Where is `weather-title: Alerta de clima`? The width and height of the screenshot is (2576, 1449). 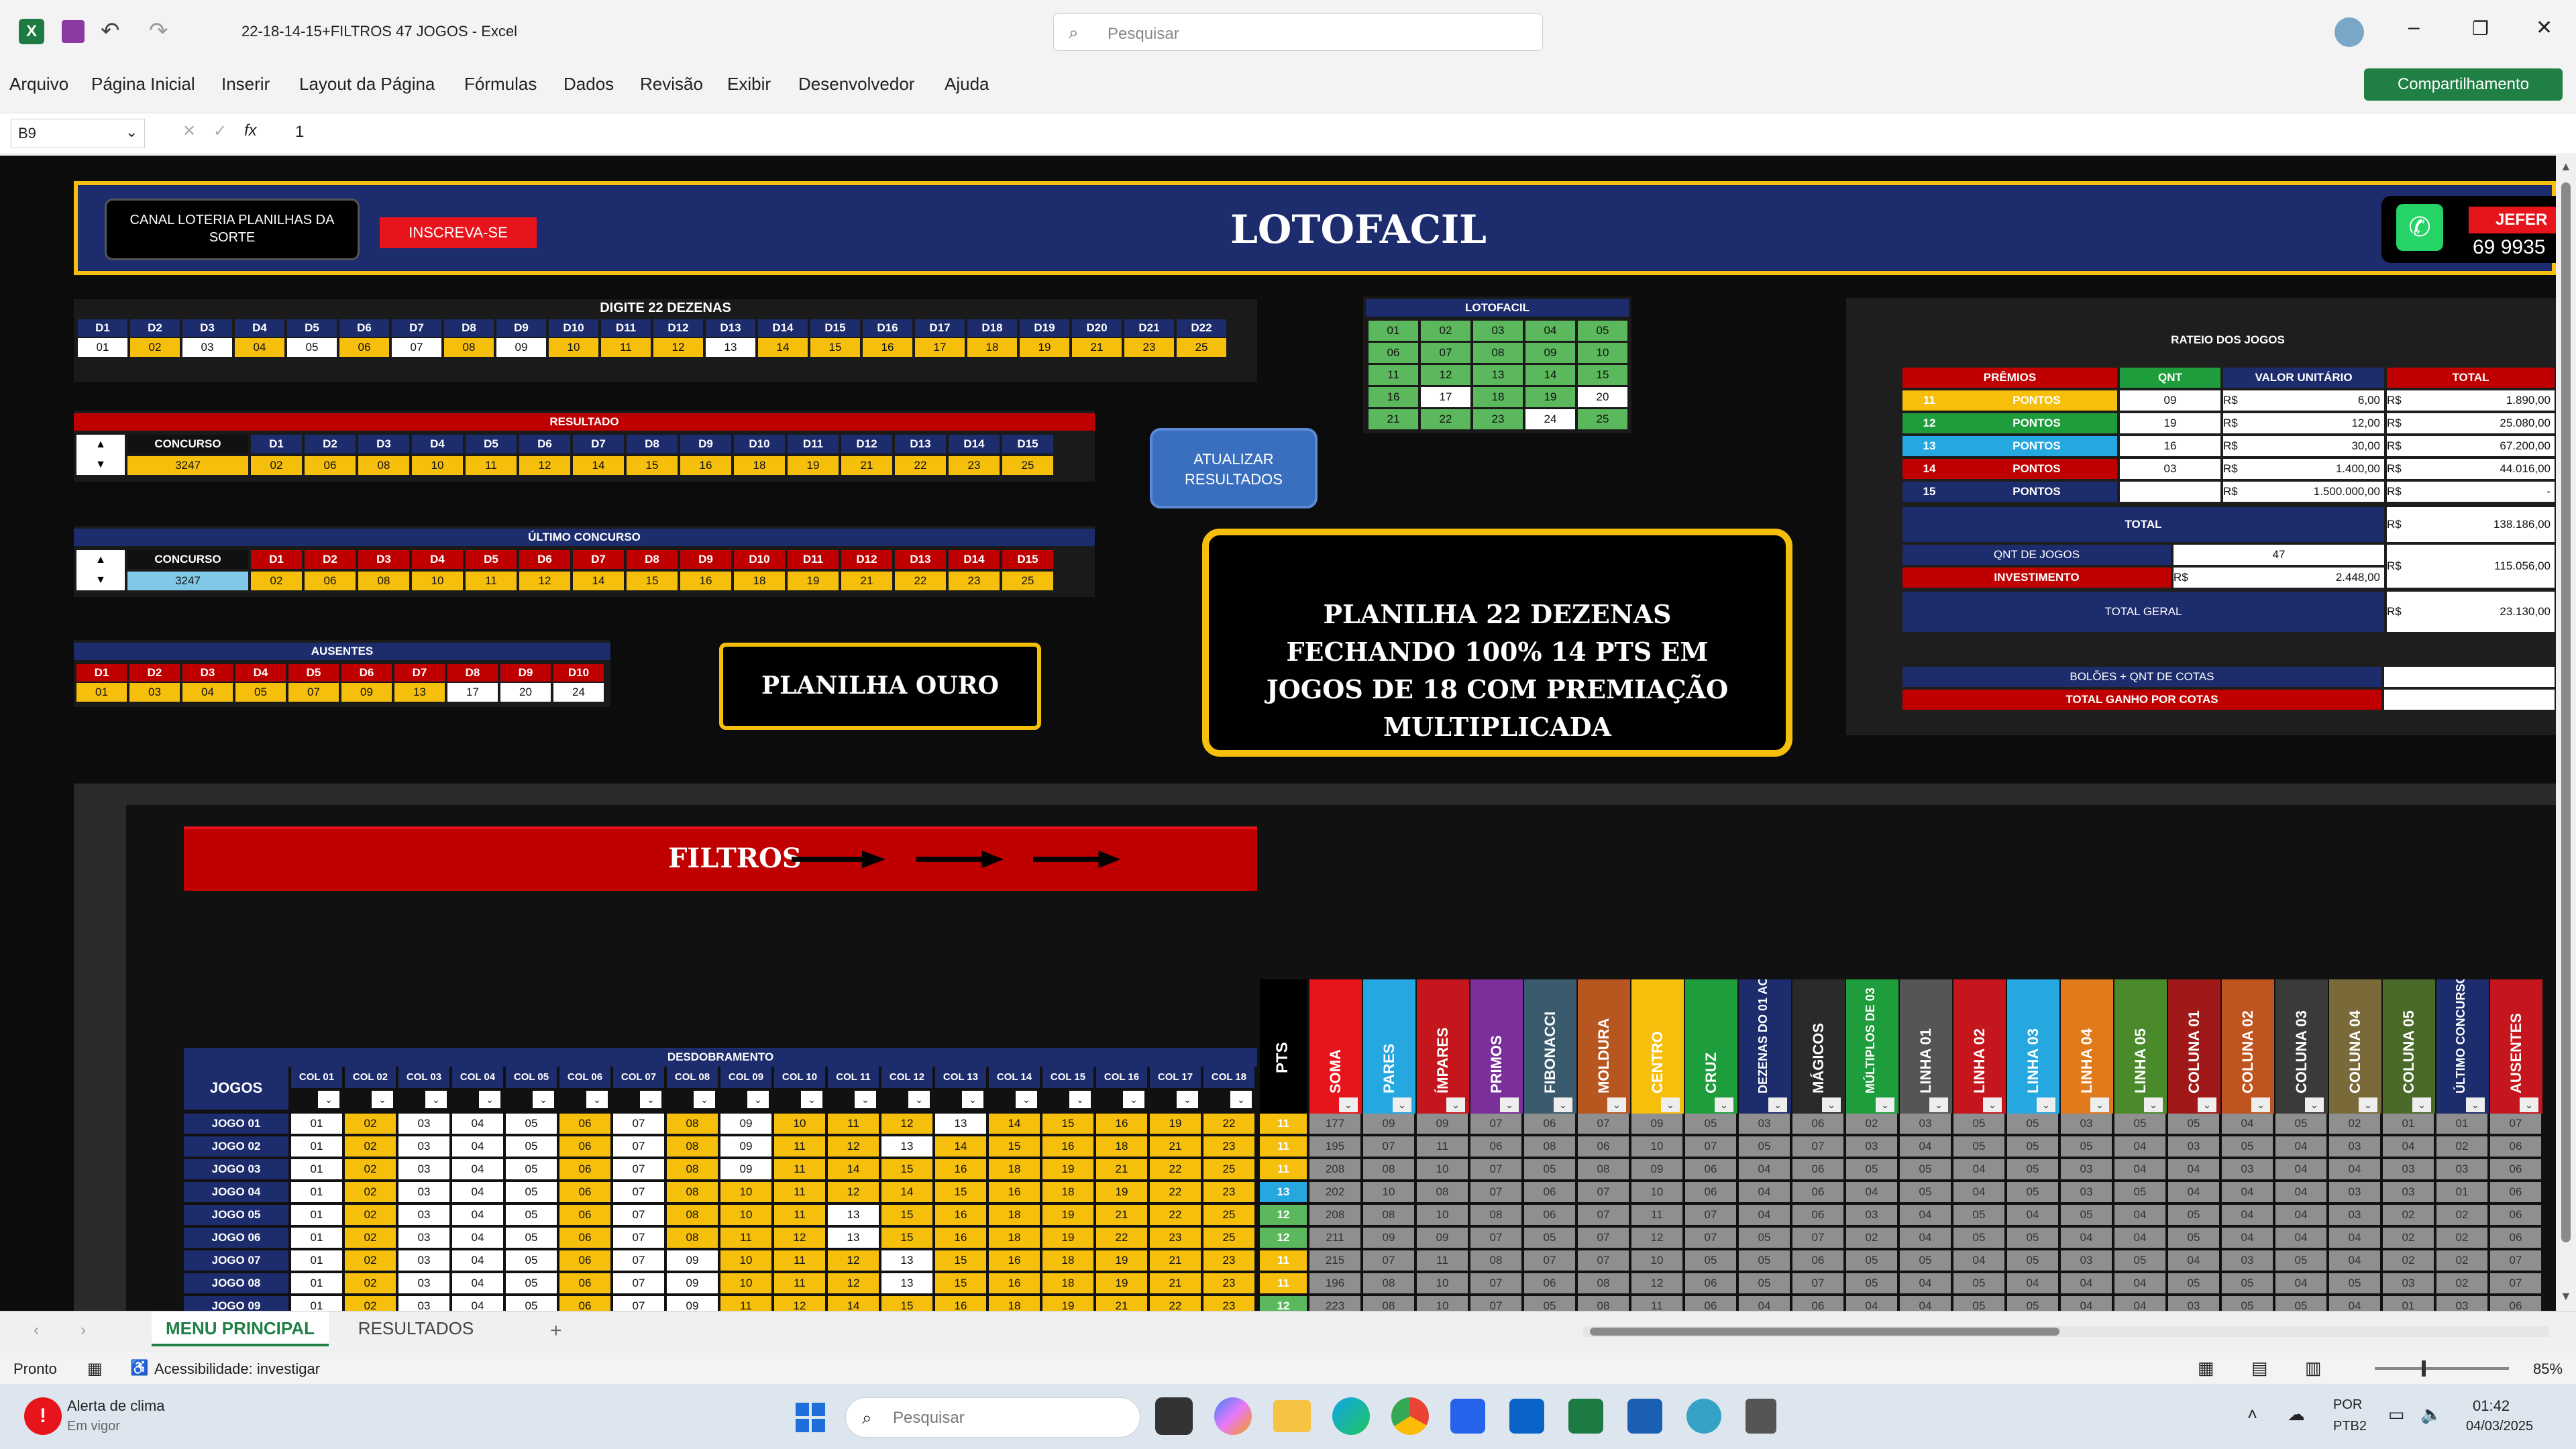 weather-title: Alerta de clima is located at coordinates (116, 1406).